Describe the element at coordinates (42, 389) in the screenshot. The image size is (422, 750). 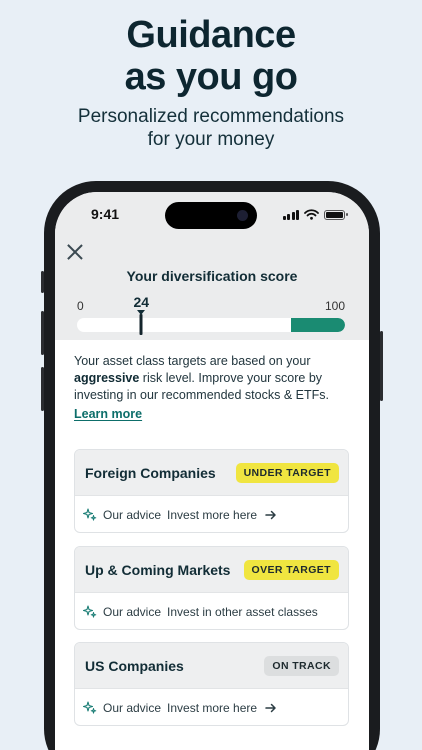
I see `volume-down-button` at that location.